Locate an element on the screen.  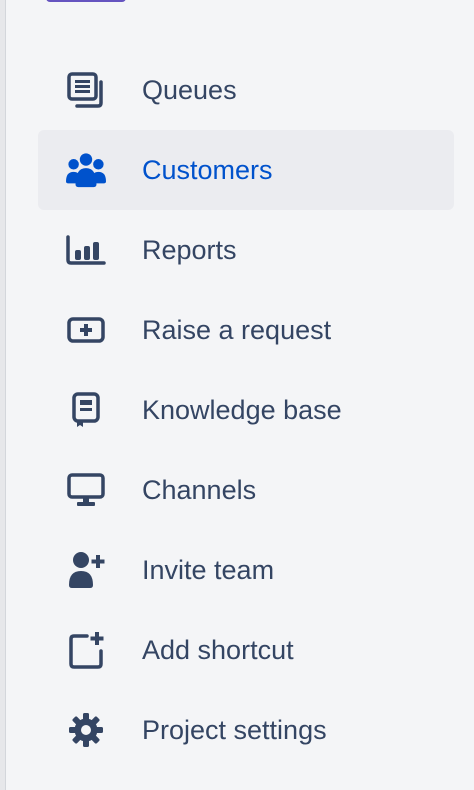
sidebar-item-add-shortcut: Add shortcut is located at coordinates (246, 650).